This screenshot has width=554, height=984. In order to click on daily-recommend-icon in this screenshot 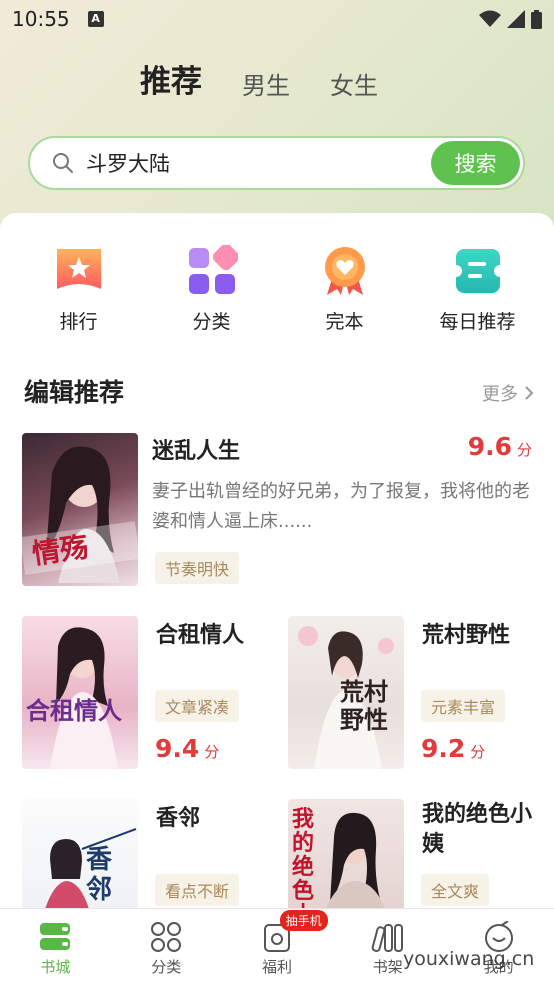, I will do `click(477, 271)`.